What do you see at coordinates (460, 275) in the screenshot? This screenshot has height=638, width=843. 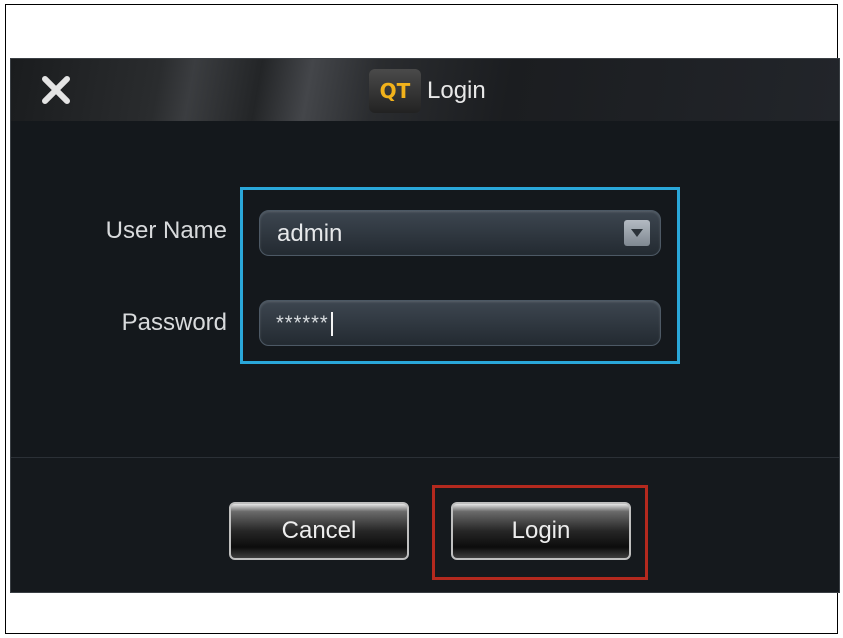 I see `fields-highlight-box` at bounding box center [460, 275].